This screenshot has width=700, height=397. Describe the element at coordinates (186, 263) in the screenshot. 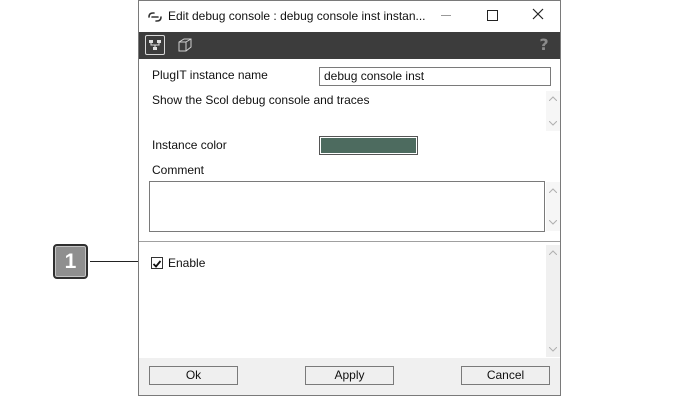

I see `enable-label: Enable` at that location.